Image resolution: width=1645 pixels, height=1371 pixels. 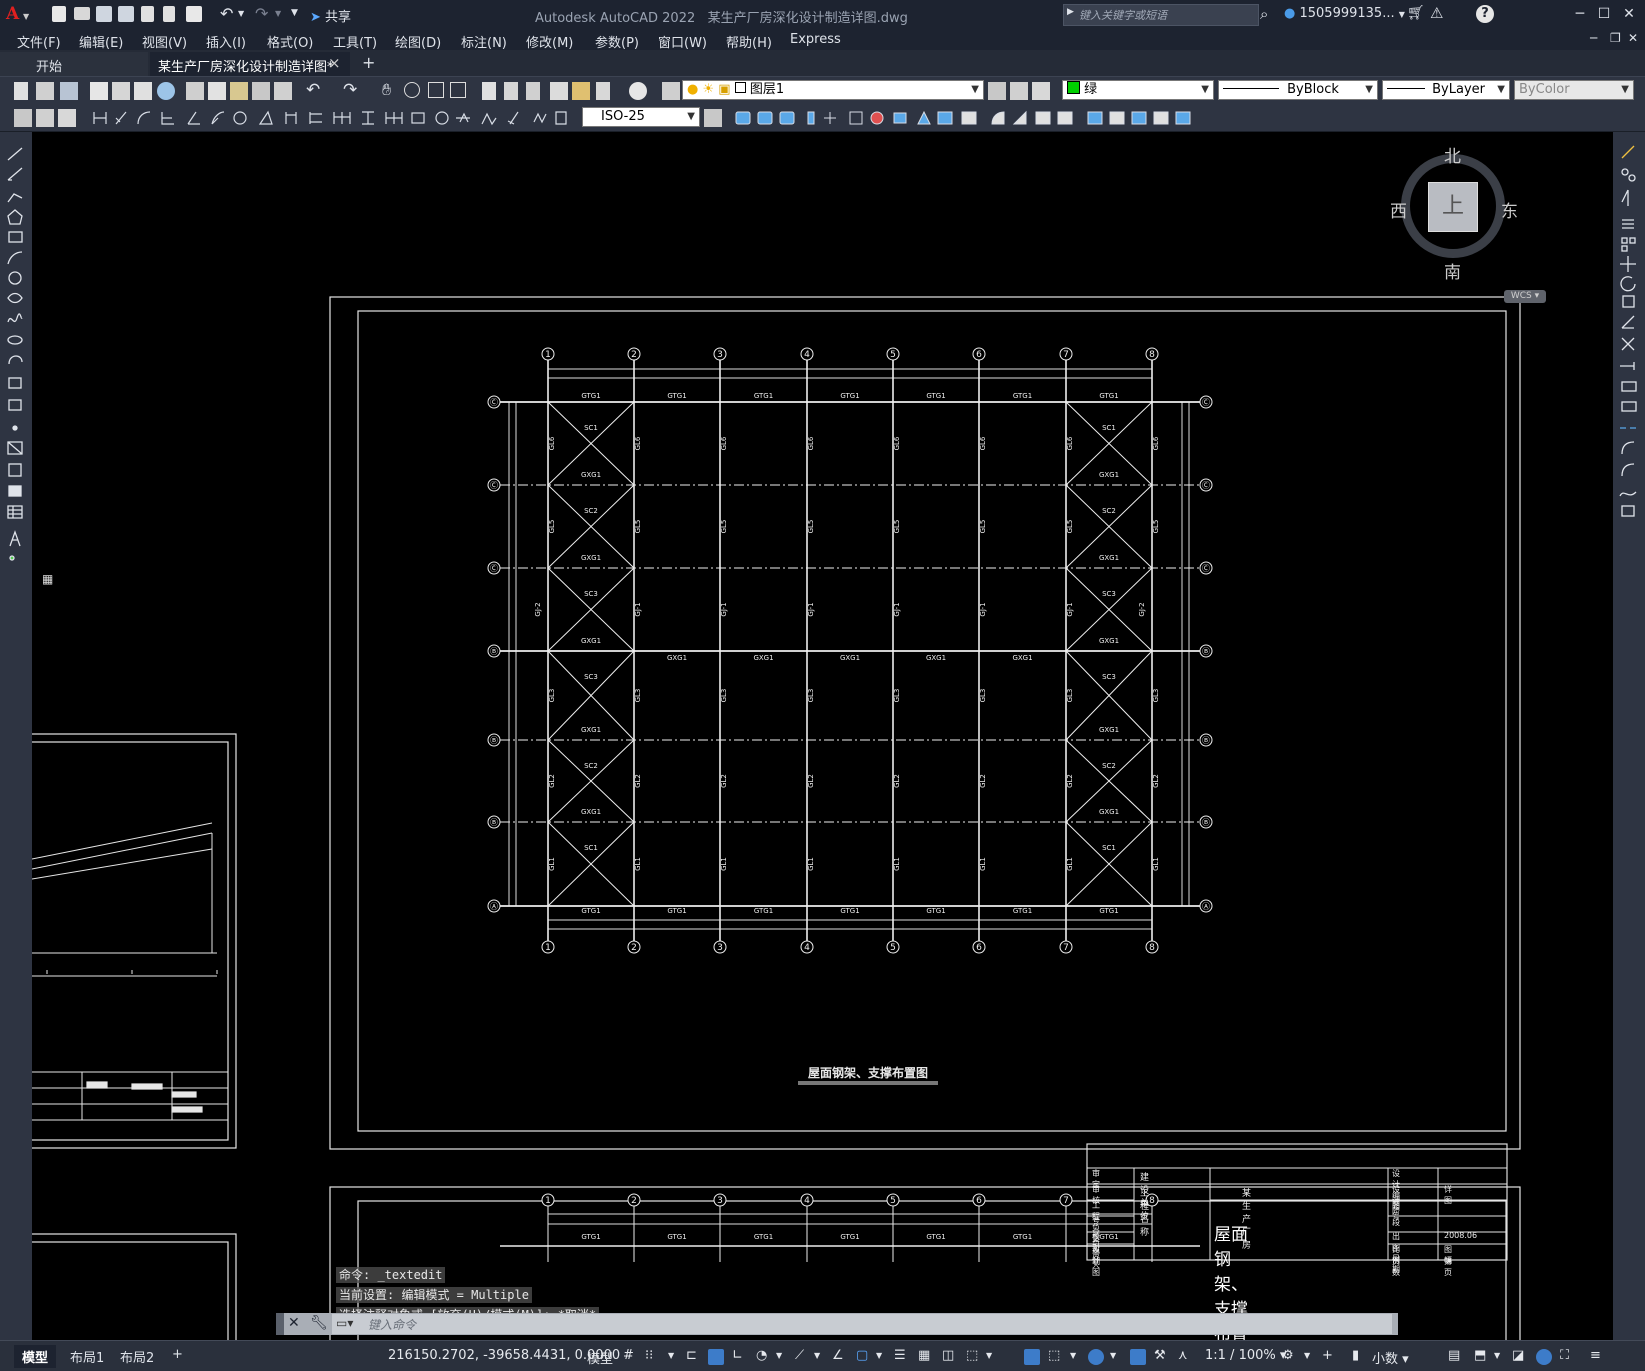 What do you see at coordinates (164, 41) in the screenshot?
I see `menu-view: 视图(V)` at bounding box center [164, 41].